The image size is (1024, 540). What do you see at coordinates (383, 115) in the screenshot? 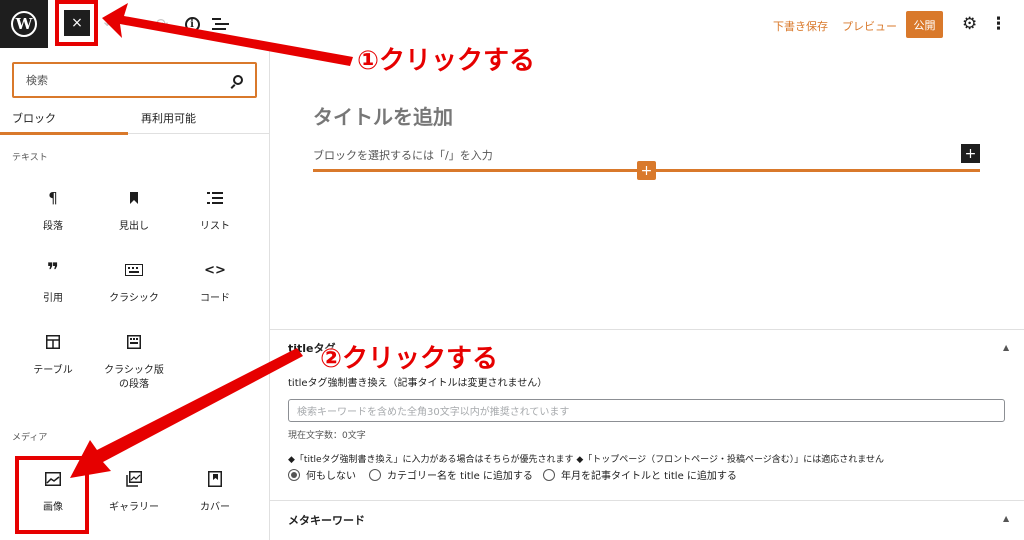
I see `post-title-input: タイトルを追加` at bounding box center [383, 115].